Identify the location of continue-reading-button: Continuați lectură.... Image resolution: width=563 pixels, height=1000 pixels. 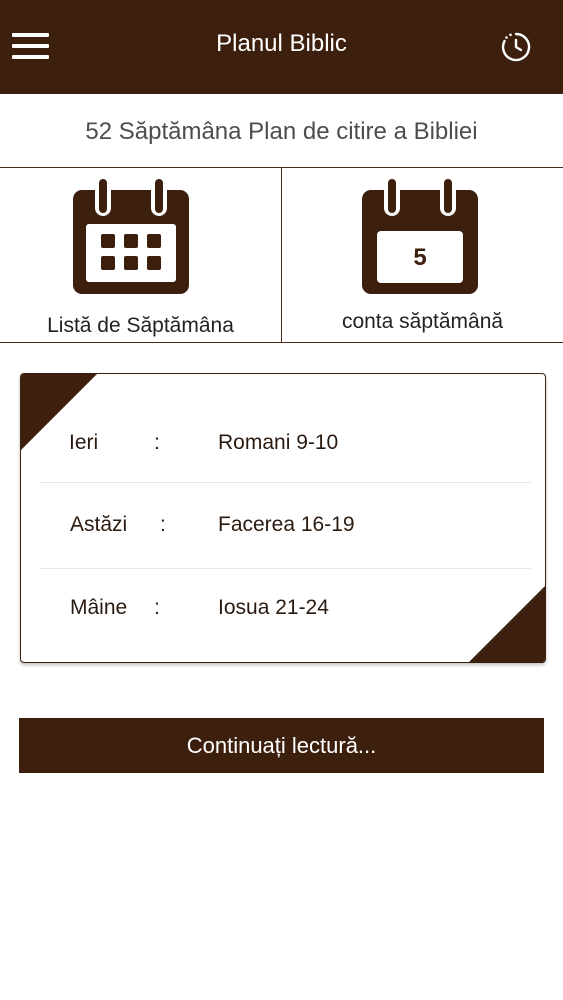
(281, 745).